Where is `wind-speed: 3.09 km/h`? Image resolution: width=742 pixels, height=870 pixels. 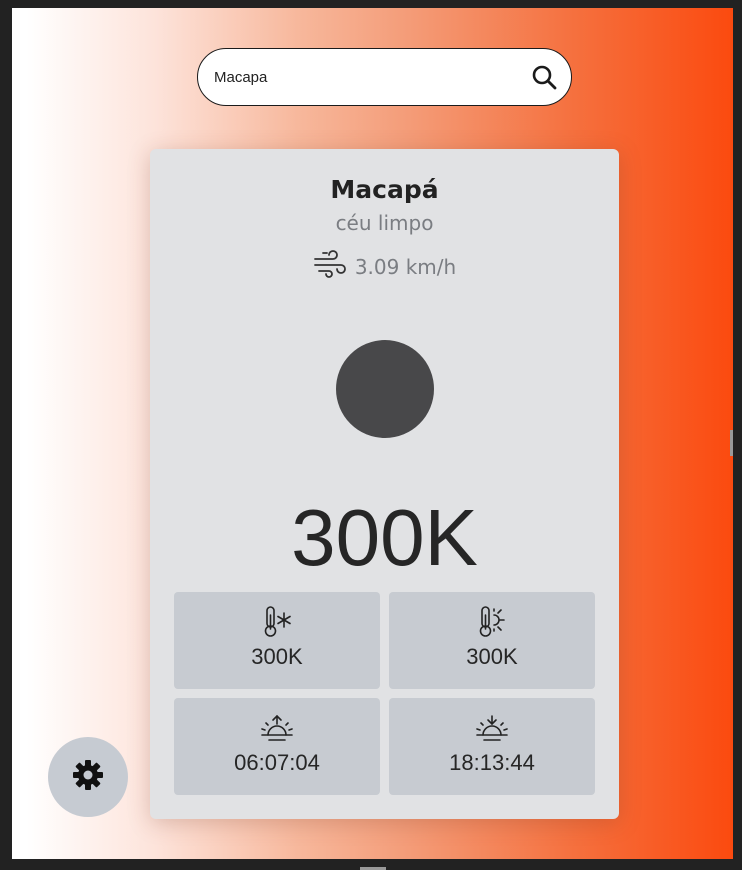
wind-speed: 3.09 km/h is located at coordinates (405, 266).